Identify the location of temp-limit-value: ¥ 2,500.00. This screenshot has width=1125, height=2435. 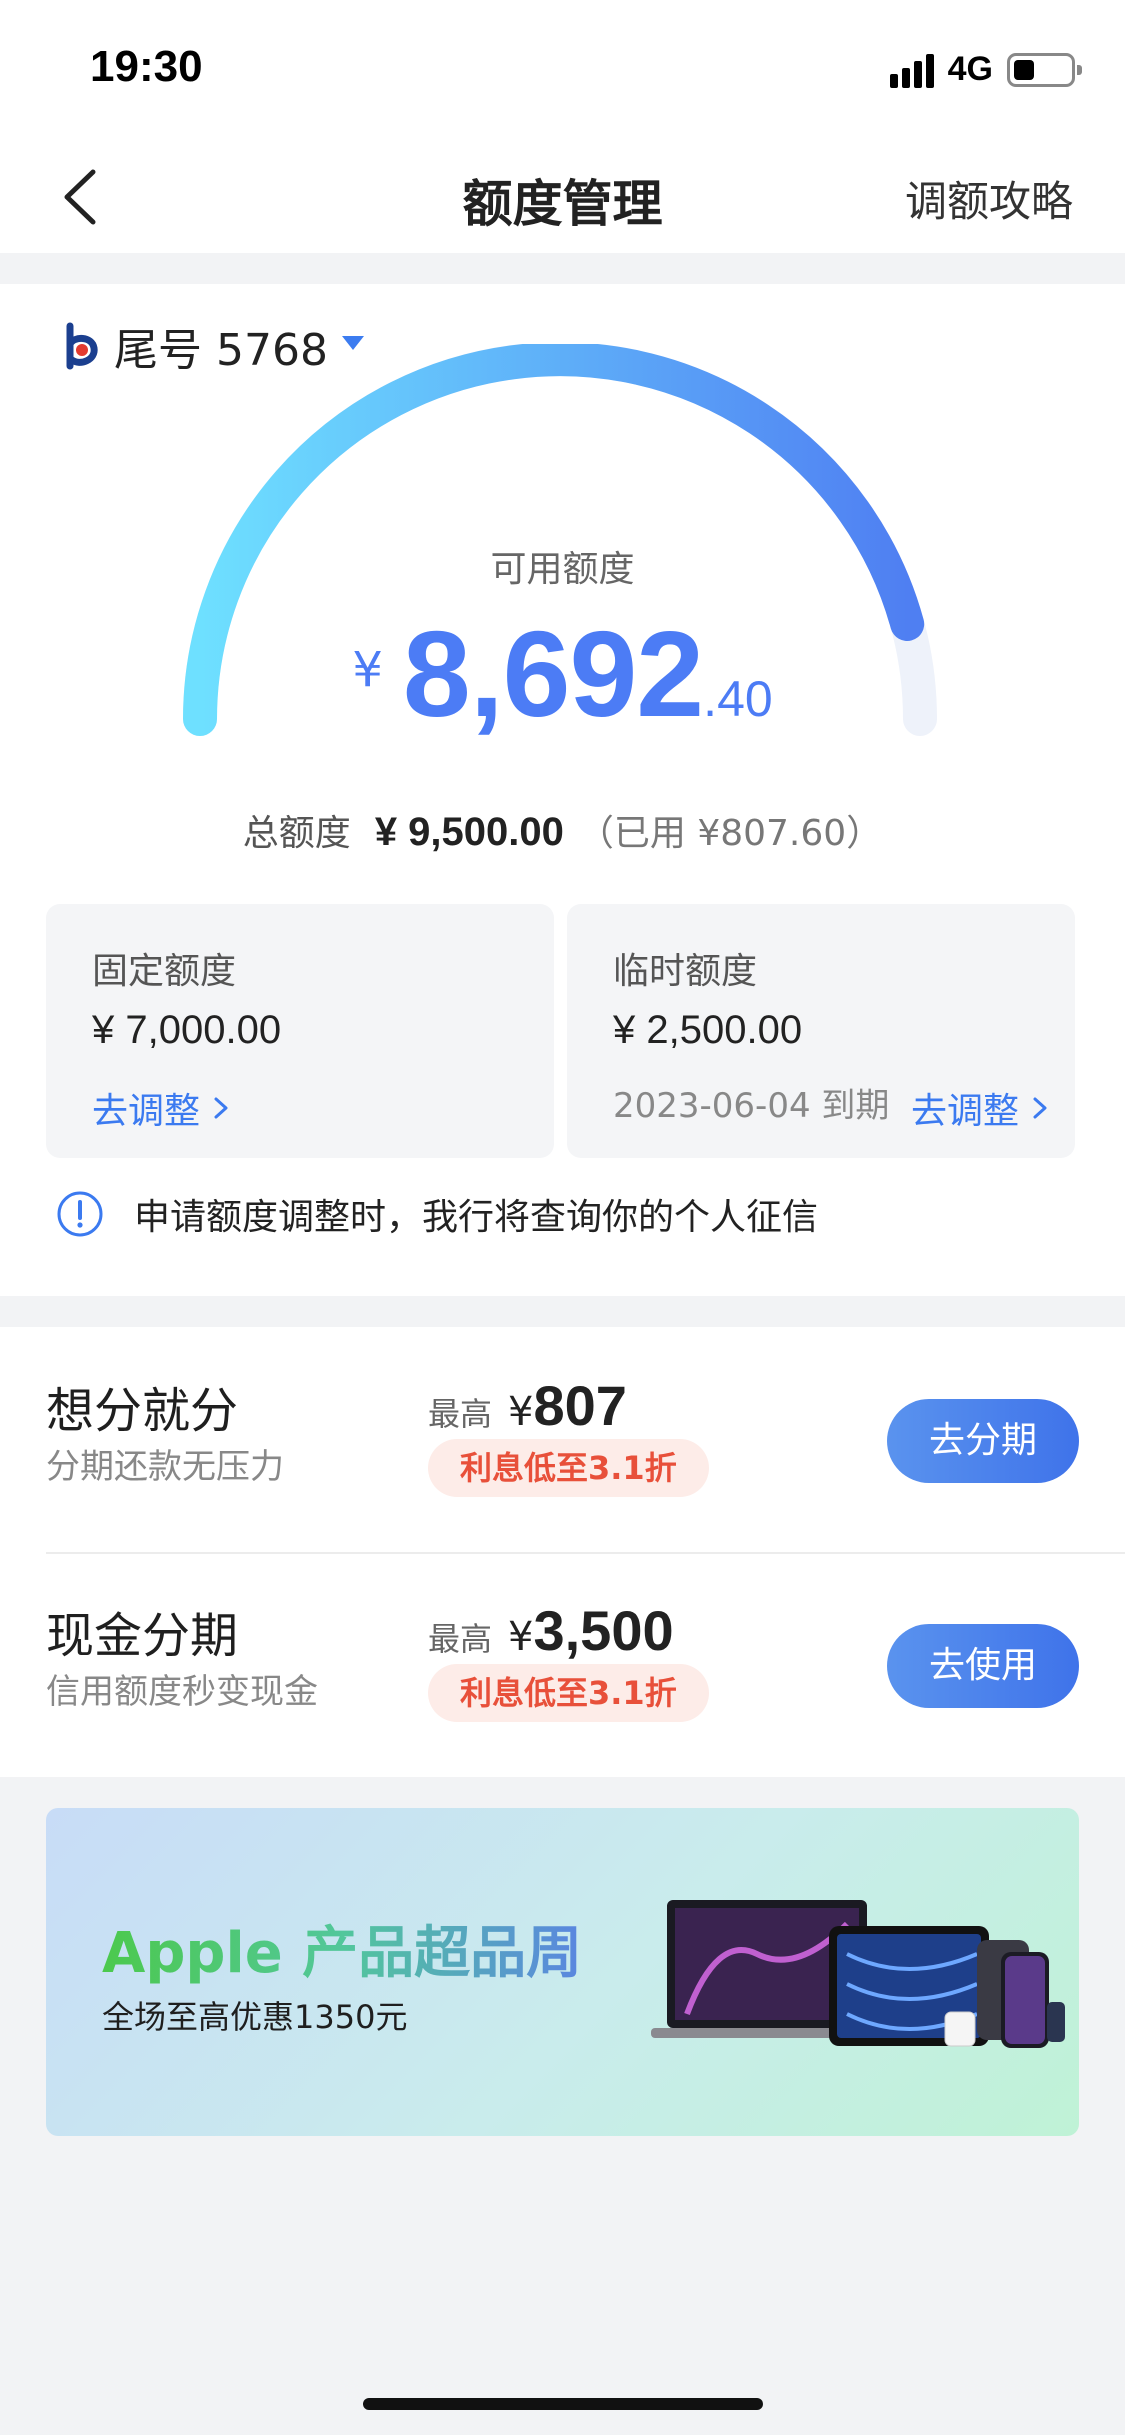
(708, 1030).